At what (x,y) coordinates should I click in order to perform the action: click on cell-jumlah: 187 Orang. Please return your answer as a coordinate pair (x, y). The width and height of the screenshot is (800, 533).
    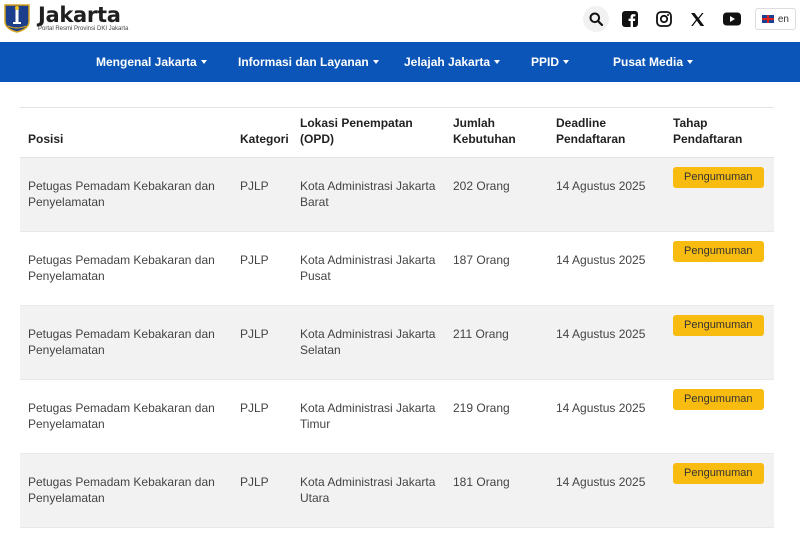
    Looking at the image, I should click on (496, 268).